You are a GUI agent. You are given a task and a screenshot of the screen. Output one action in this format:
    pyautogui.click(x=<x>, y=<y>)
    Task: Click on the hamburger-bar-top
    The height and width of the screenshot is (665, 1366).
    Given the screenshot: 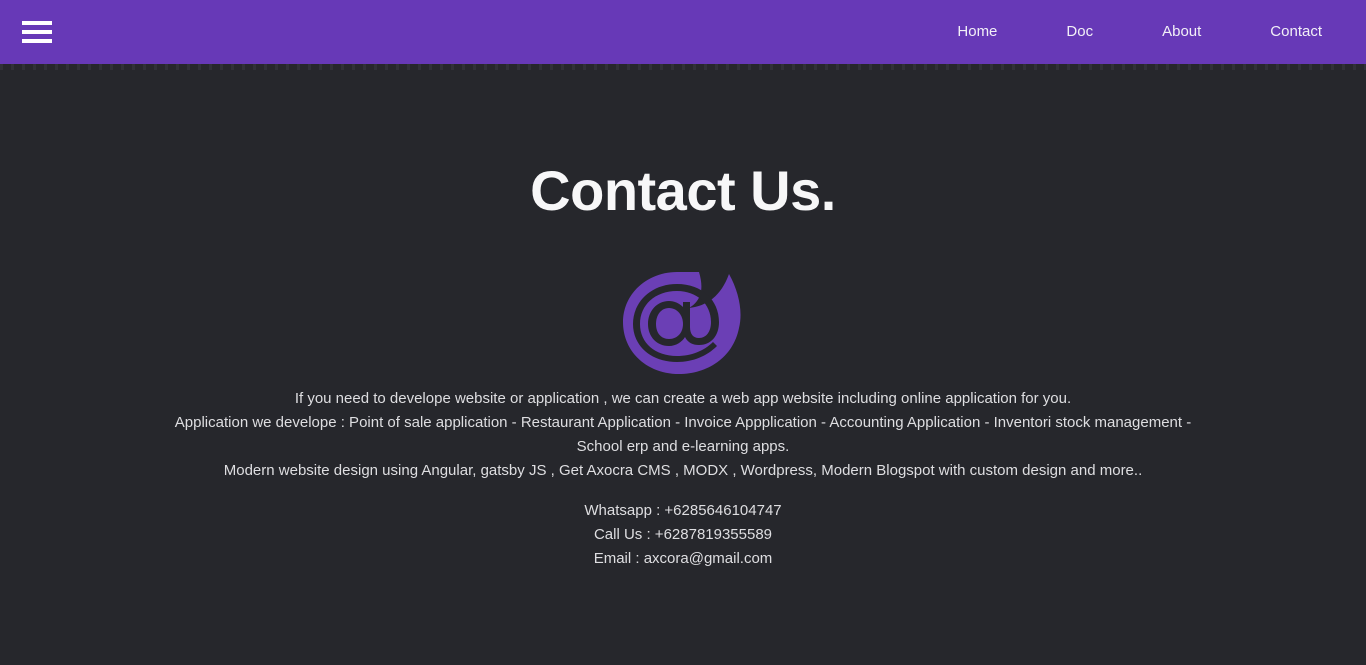 What is the action you would take?
    pyautogui.click(x=37, y=23)
    